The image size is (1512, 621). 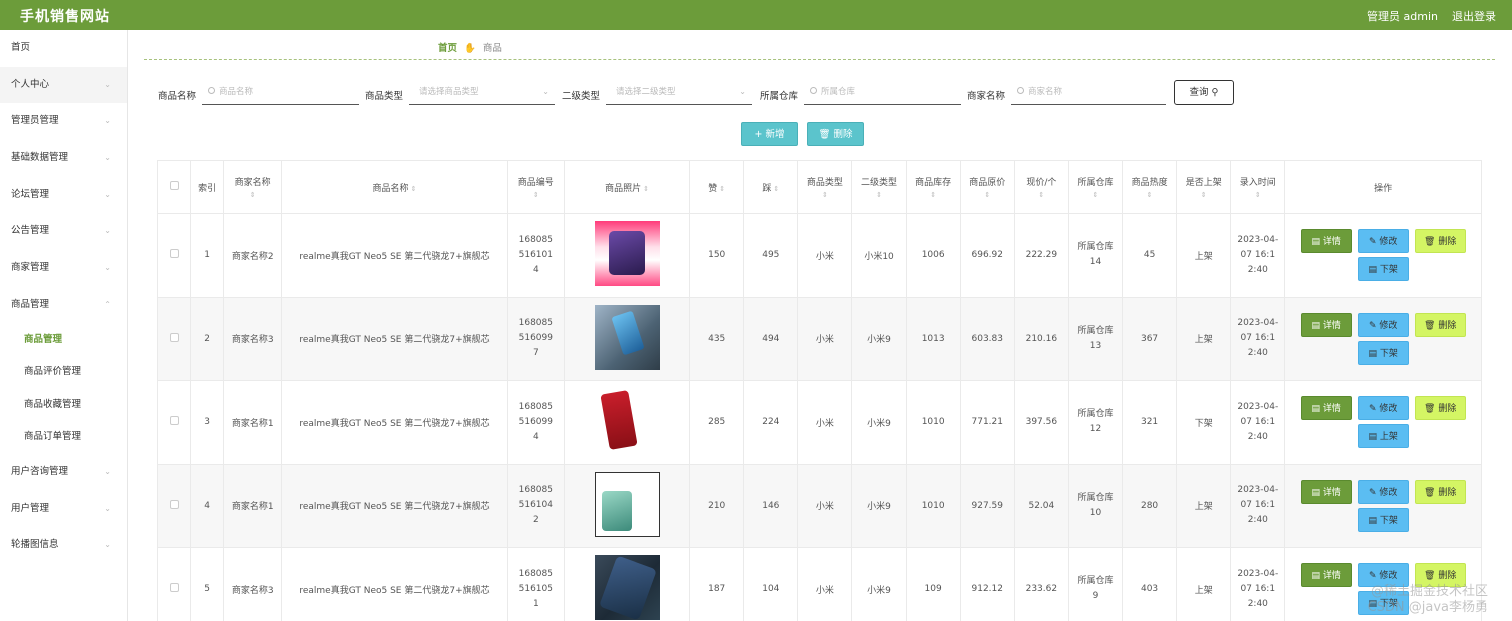 I want to click on col-subtype: 二级类型 ⇕, so click(x=879, y=187).